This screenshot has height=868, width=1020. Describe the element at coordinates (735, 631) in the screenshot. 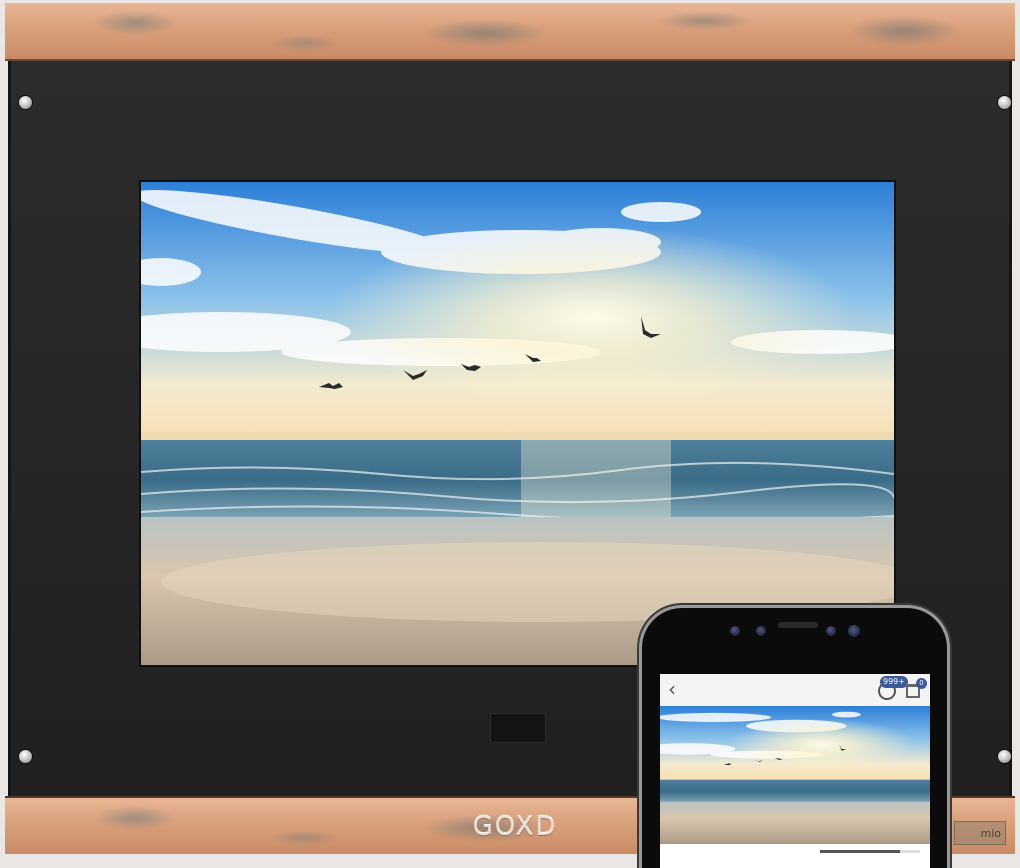

I see `phone-camera-left` at that location.